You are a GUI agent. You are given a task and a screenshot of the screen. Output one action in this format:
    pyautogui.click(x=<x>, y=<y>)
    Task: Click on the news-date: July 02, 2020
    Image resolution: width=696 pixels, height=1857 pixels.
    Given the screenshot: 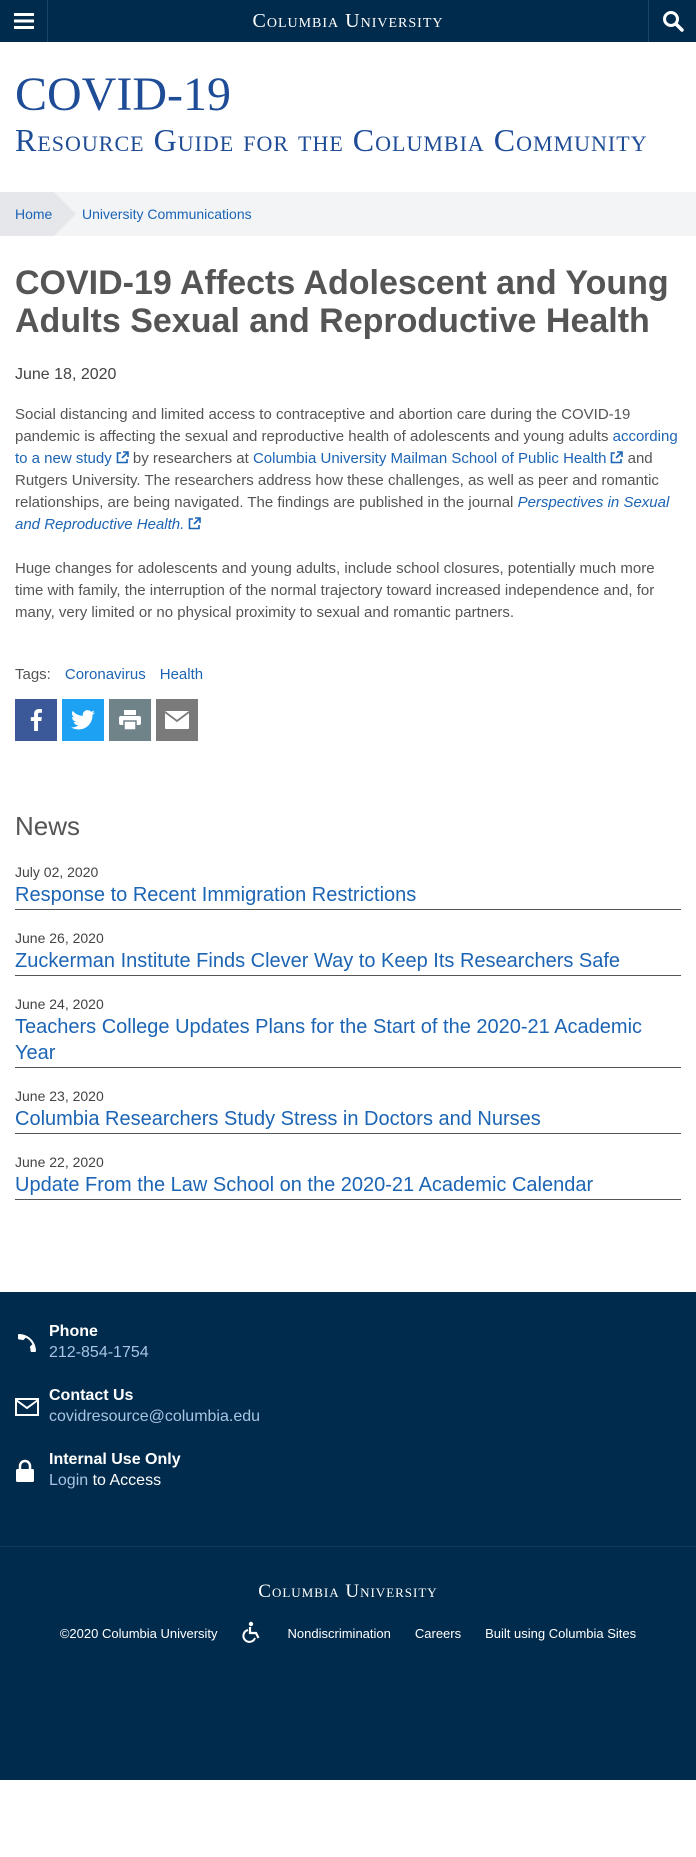 What is the action you would take?
    pyautogui.click(x=57, y=872)
    